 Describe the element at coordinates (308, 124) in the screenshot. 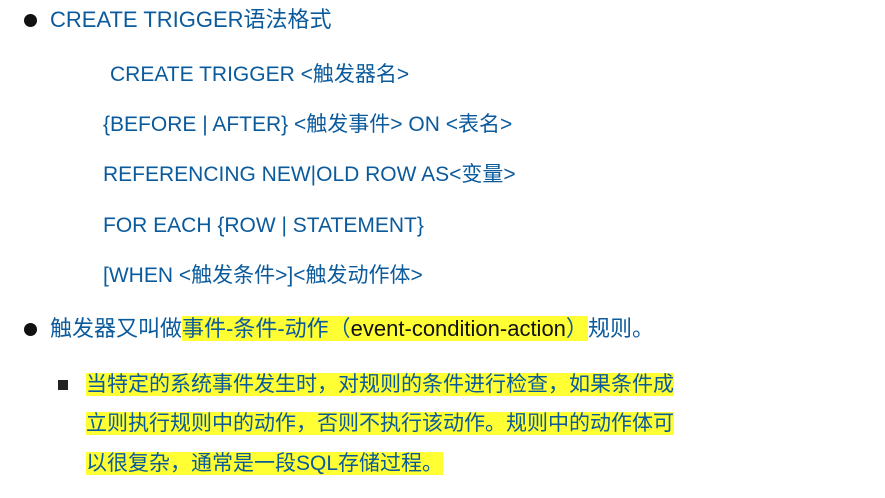

I see `syntax-line-2: {BEFORE | AFTER} <触发事件> ON <表名>` at that location.